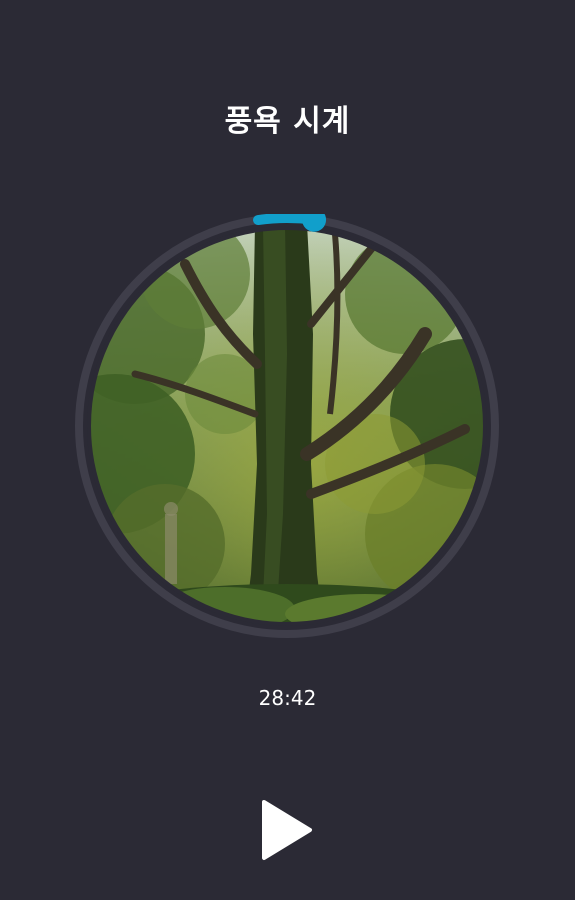  What do you see at coordinates (287, 698) in the screenshot?
I see `time-remaining: 28:42` at bounding box center [287, 698].